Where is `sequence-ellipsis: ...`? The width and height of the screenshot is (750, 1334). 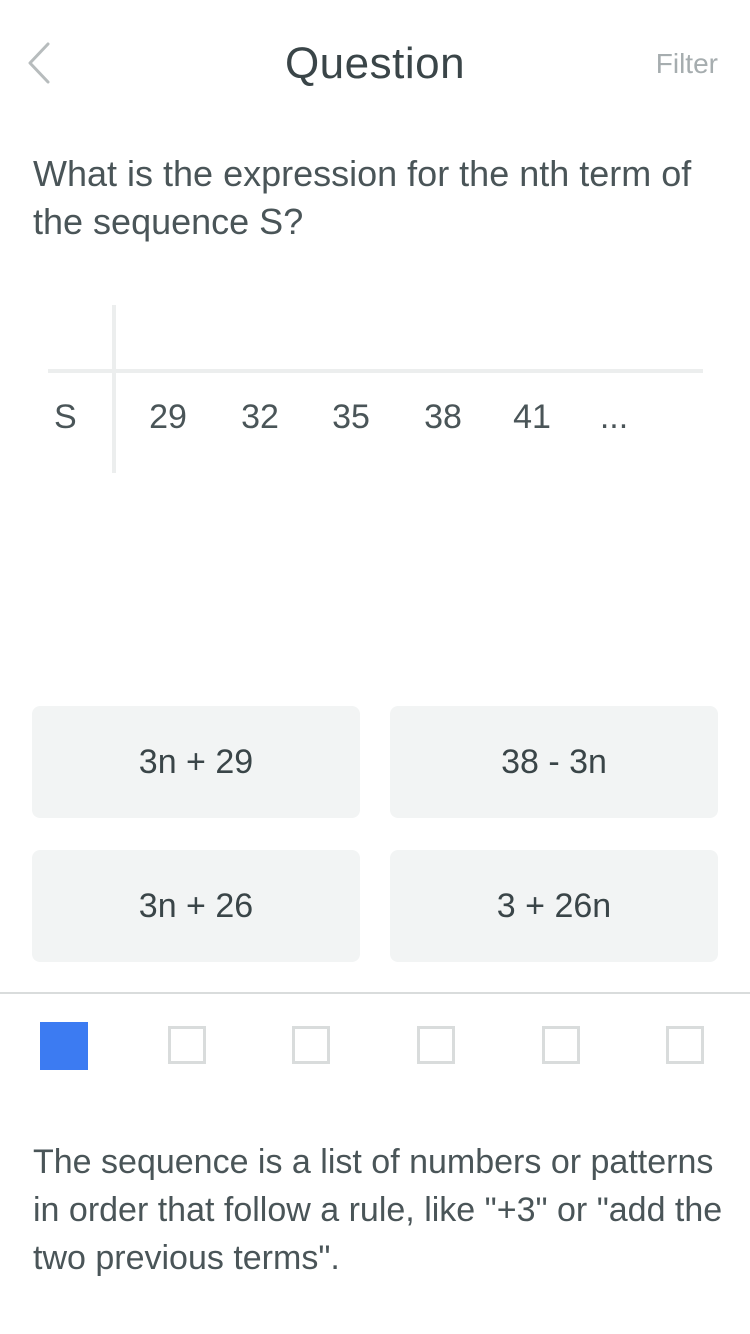 sequence-ellipsis: ... is located at coordinates (614, 417).